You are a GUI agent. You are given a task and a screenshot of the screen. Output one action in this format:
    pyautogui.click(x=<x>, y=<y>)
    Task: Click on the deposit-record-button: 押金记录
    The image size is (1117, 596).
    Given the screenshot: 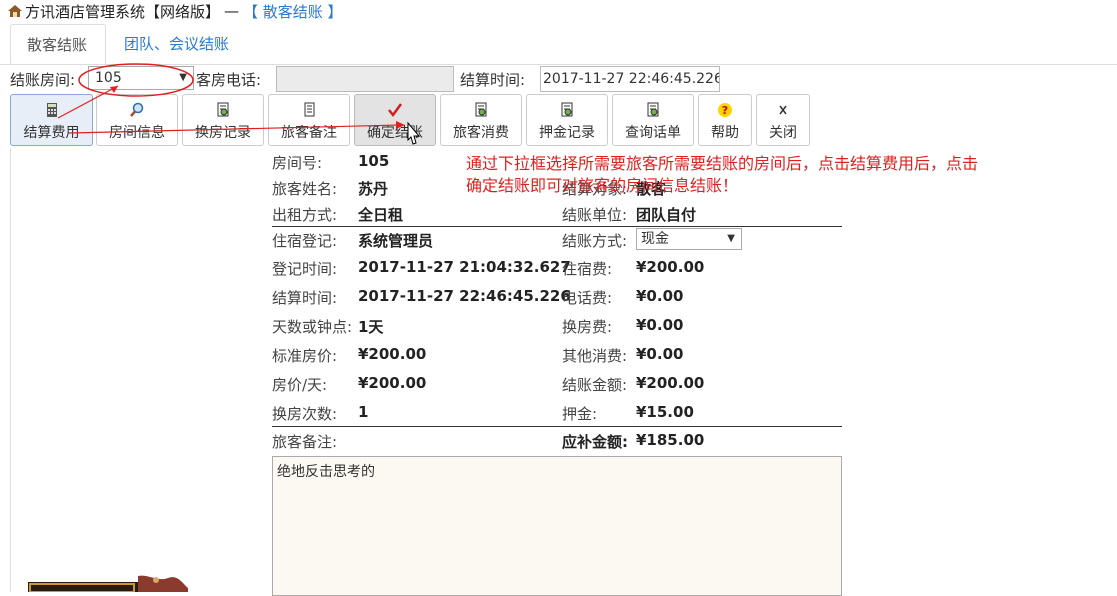 What is the action you would take?
    pyautogui.click(x=567, y=120)
    